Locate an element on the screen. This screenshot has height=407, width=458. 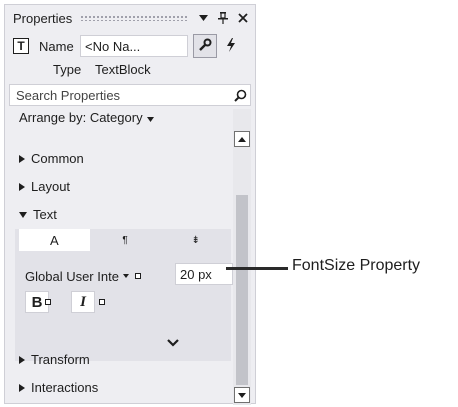
tab-paragraph: ¶ is located at coordinates (125, 240).